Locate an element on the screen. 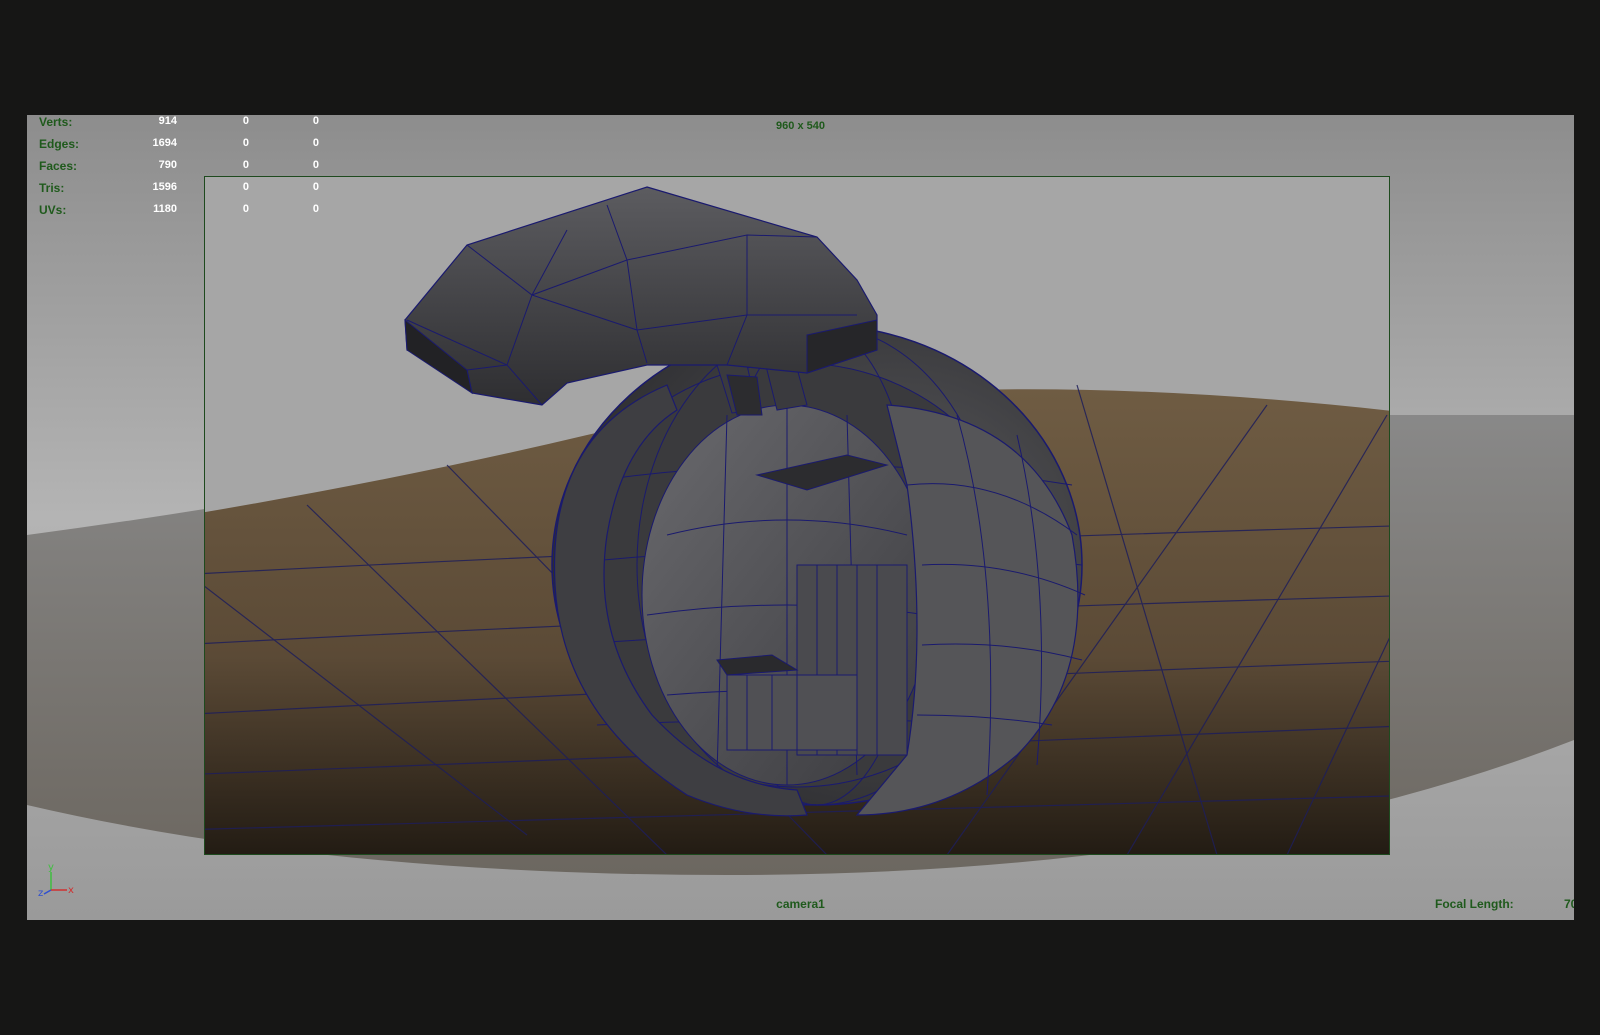  stat-value: 1180 is located at coordinates (165, 209).